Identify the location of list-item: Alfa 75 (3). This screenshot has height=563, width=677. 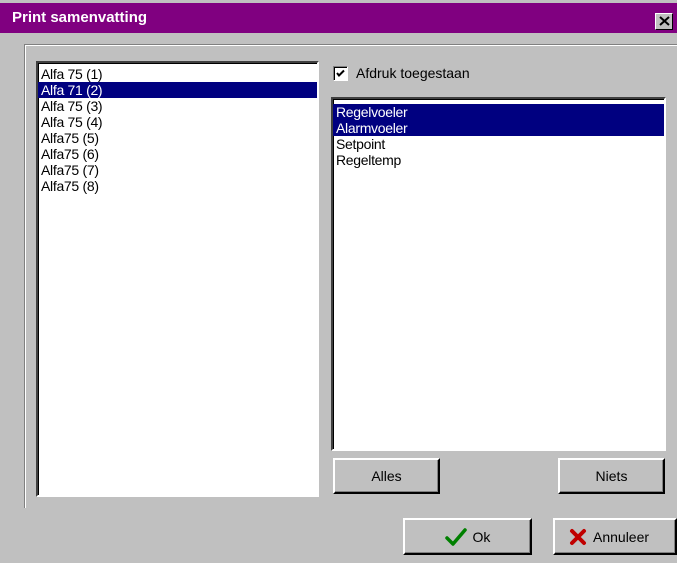
(177, 106).